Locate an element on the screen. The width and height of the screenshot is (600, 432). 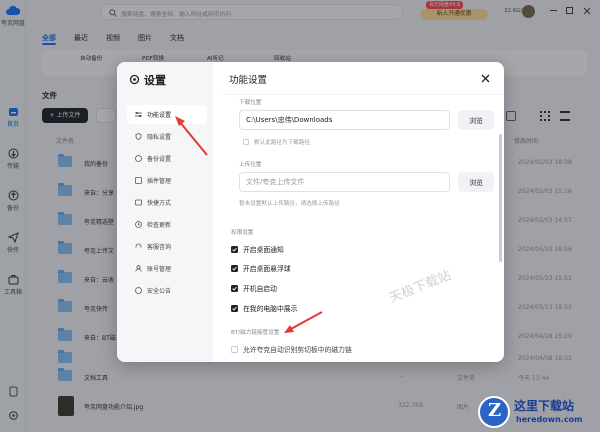
site-logo-url: heredown.com is located at coordinates (549, 419).